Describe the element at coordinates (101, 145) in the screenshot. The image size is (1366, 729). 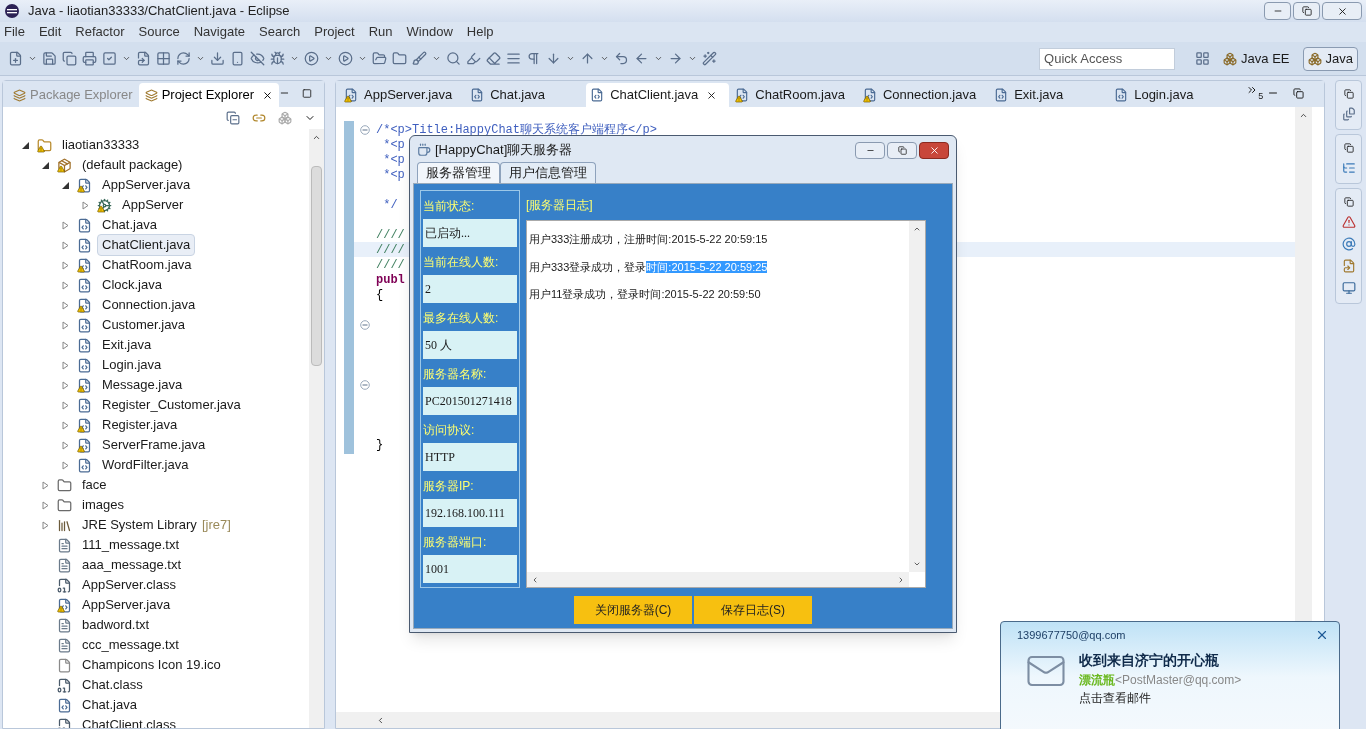
I see `tree-item: liaotian33333` at that location.